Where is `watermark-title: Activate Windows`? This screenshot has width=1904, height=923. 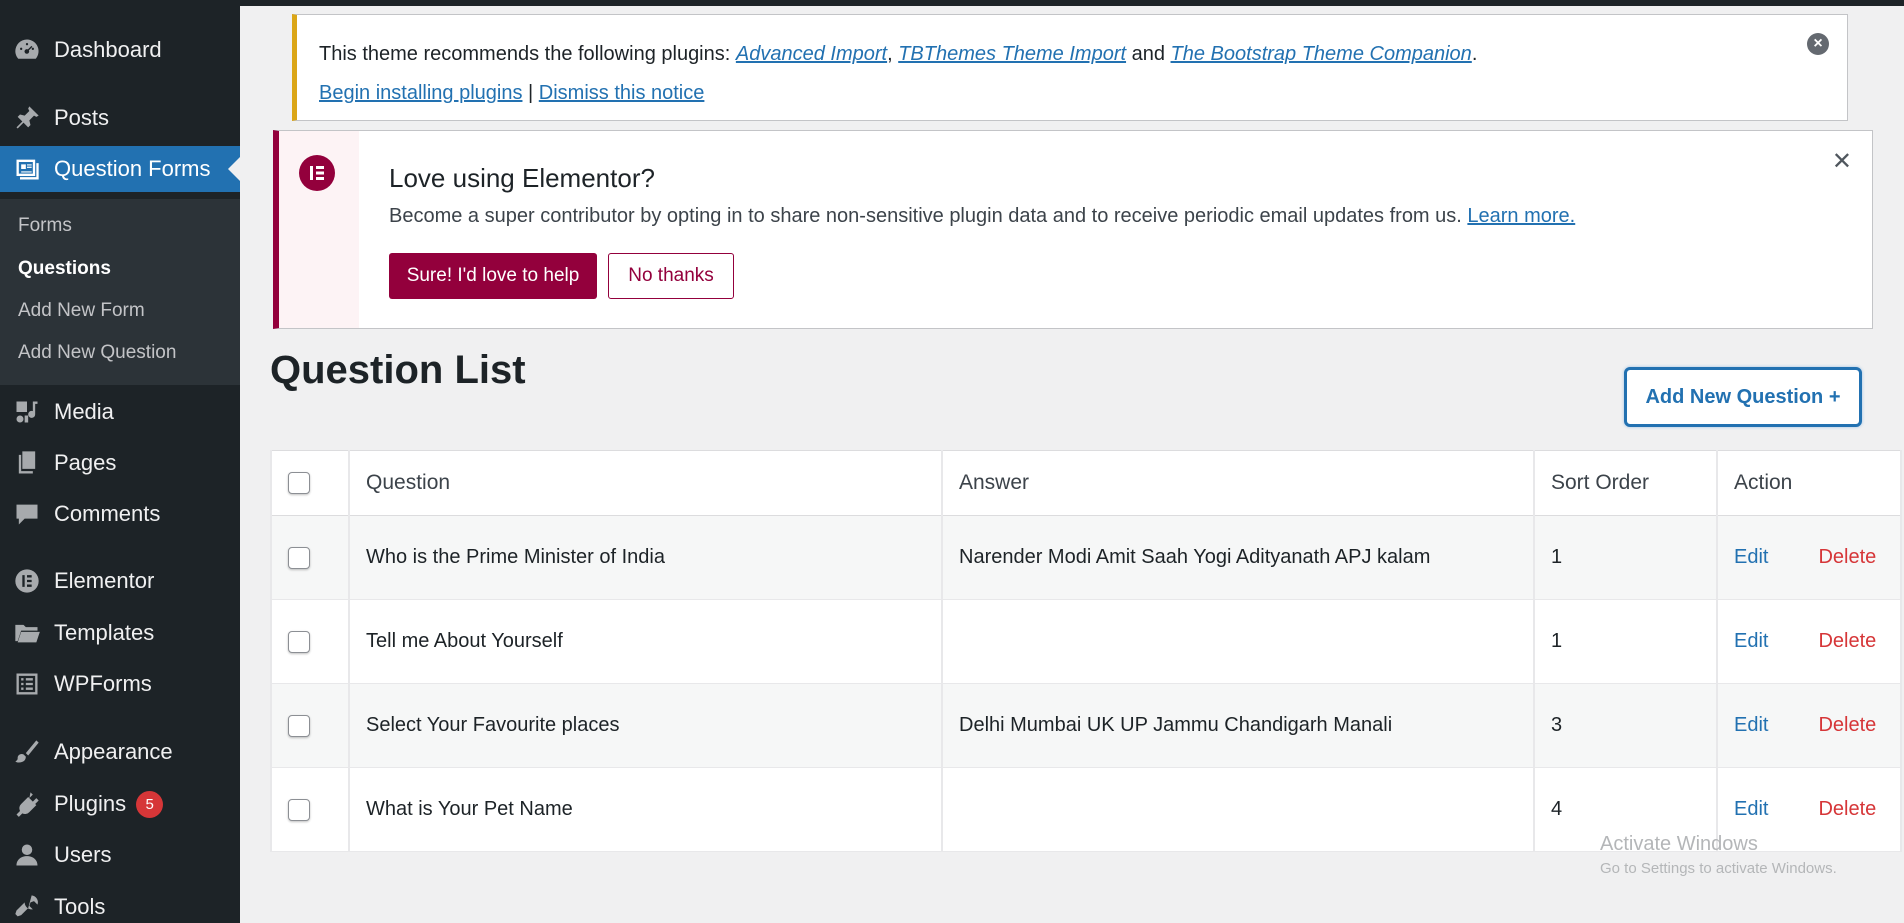
watermark-title: Activate Windows is located at coordinates (1679, 844).